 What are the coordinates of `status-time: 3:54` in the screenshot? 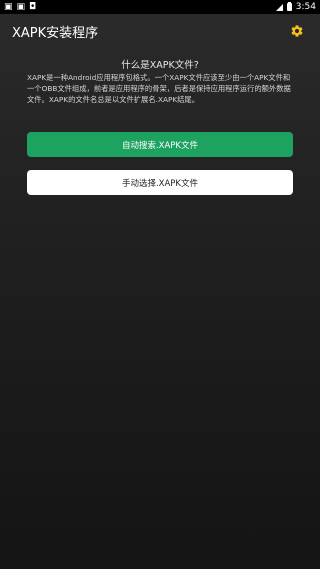 It's located at (305, 7).